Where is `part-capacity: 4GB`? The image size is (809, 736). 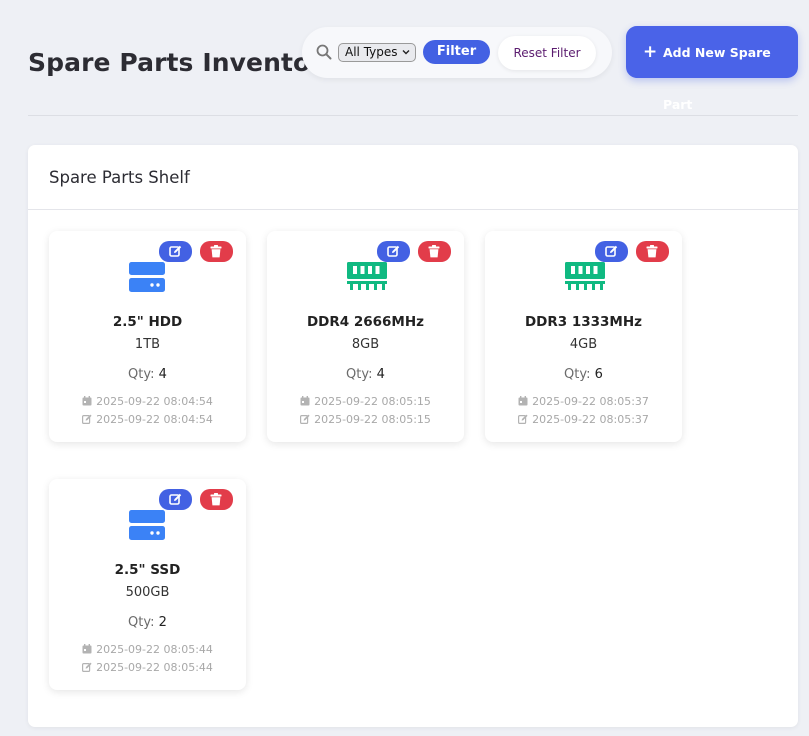
part-capacity: 4GB is located at coordinates (583, 344).